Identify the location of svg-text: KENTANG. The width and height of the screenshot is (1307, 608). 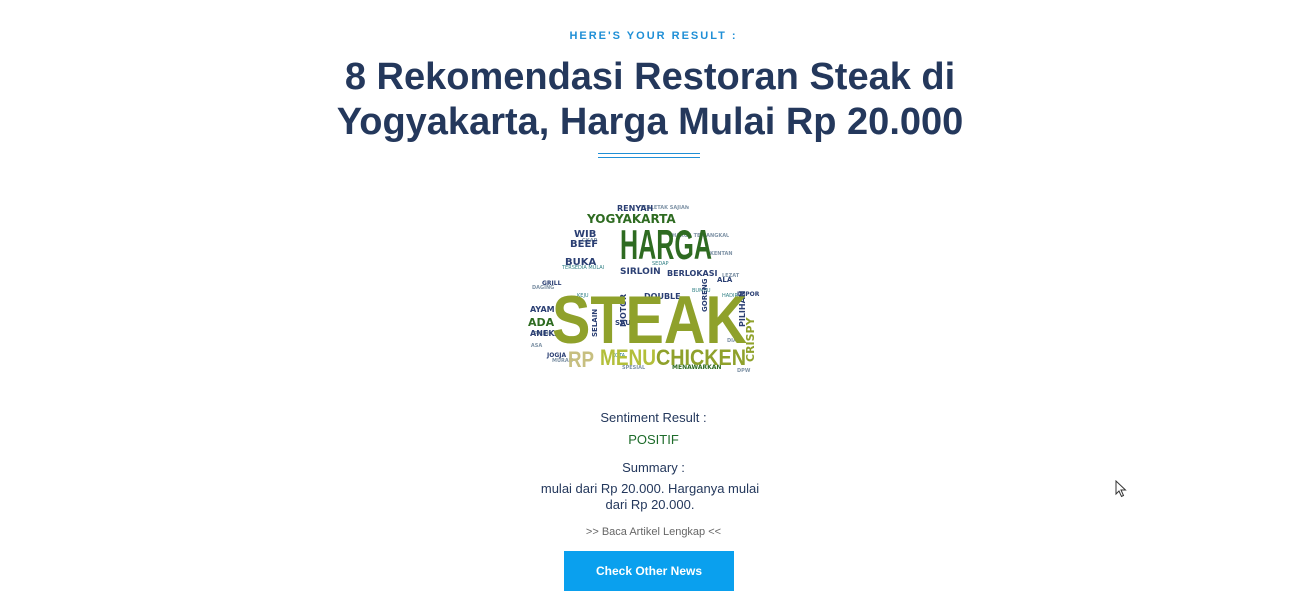
(723, 254).